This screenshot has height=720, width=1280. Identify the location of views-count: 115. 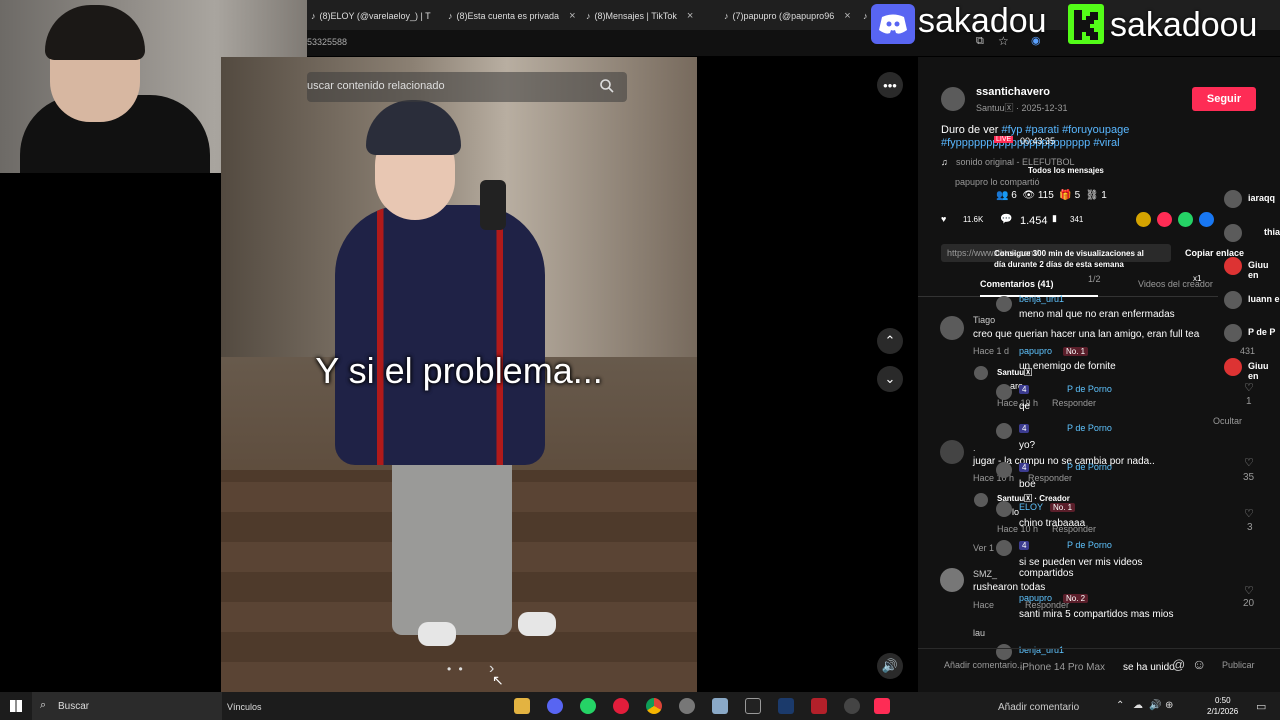
(1045, 195).